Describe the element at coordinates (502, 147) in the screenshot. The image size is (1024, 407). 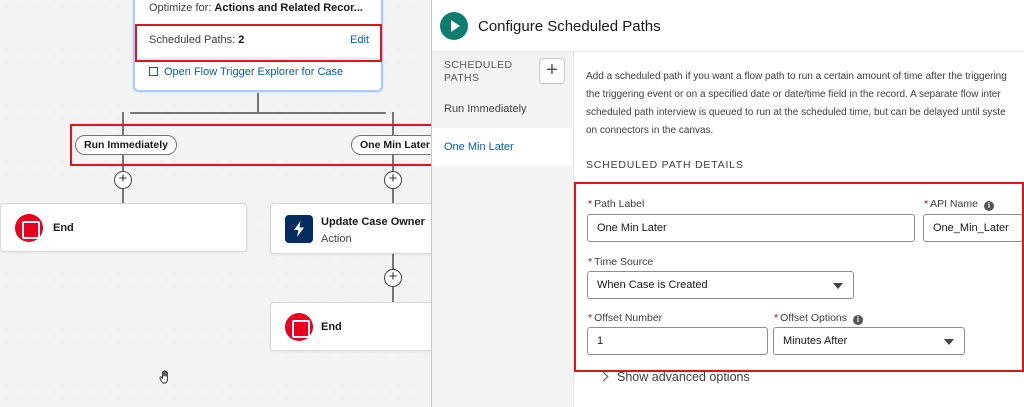
I see `nav-item-one-min-later: One Min Later` at that location.